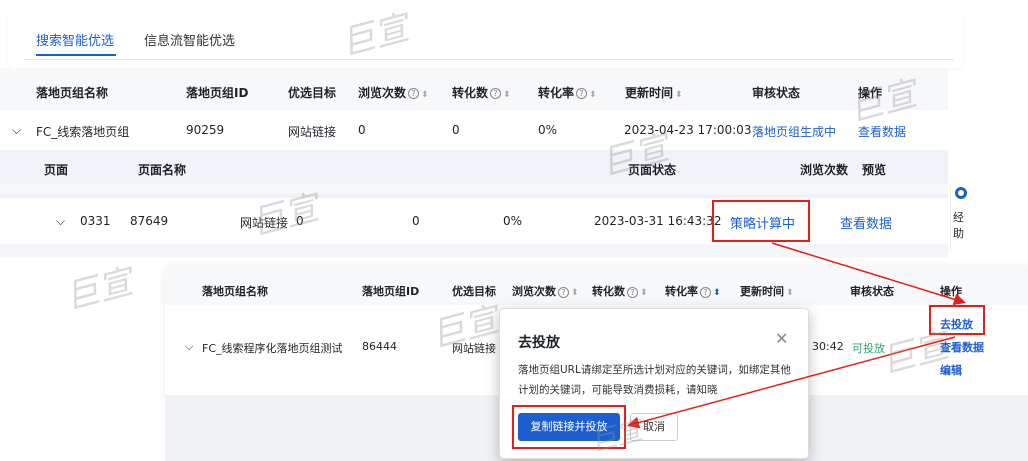  What do you see at coordinates (868, 274) in the screenshot?
I see `annotation-arrow` at bounding box center [868, 274].